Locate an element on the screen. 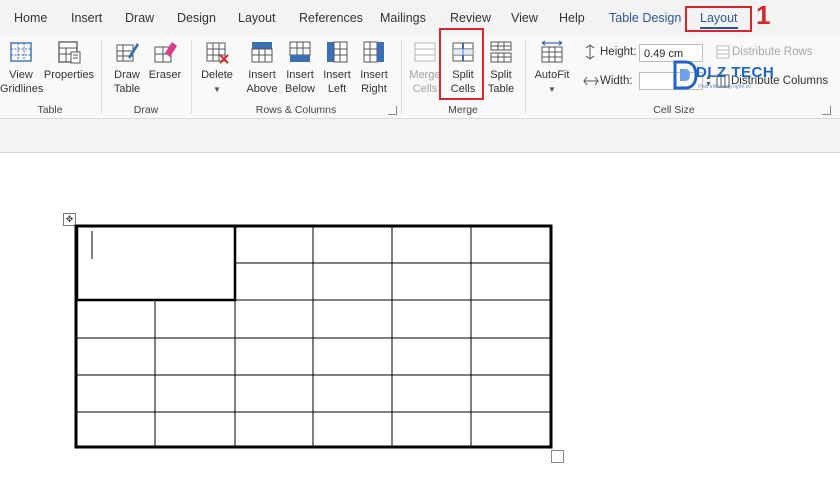 This screenshot has width=840, height=501. dlz-logo-icon is located at coordinates (685, 75).